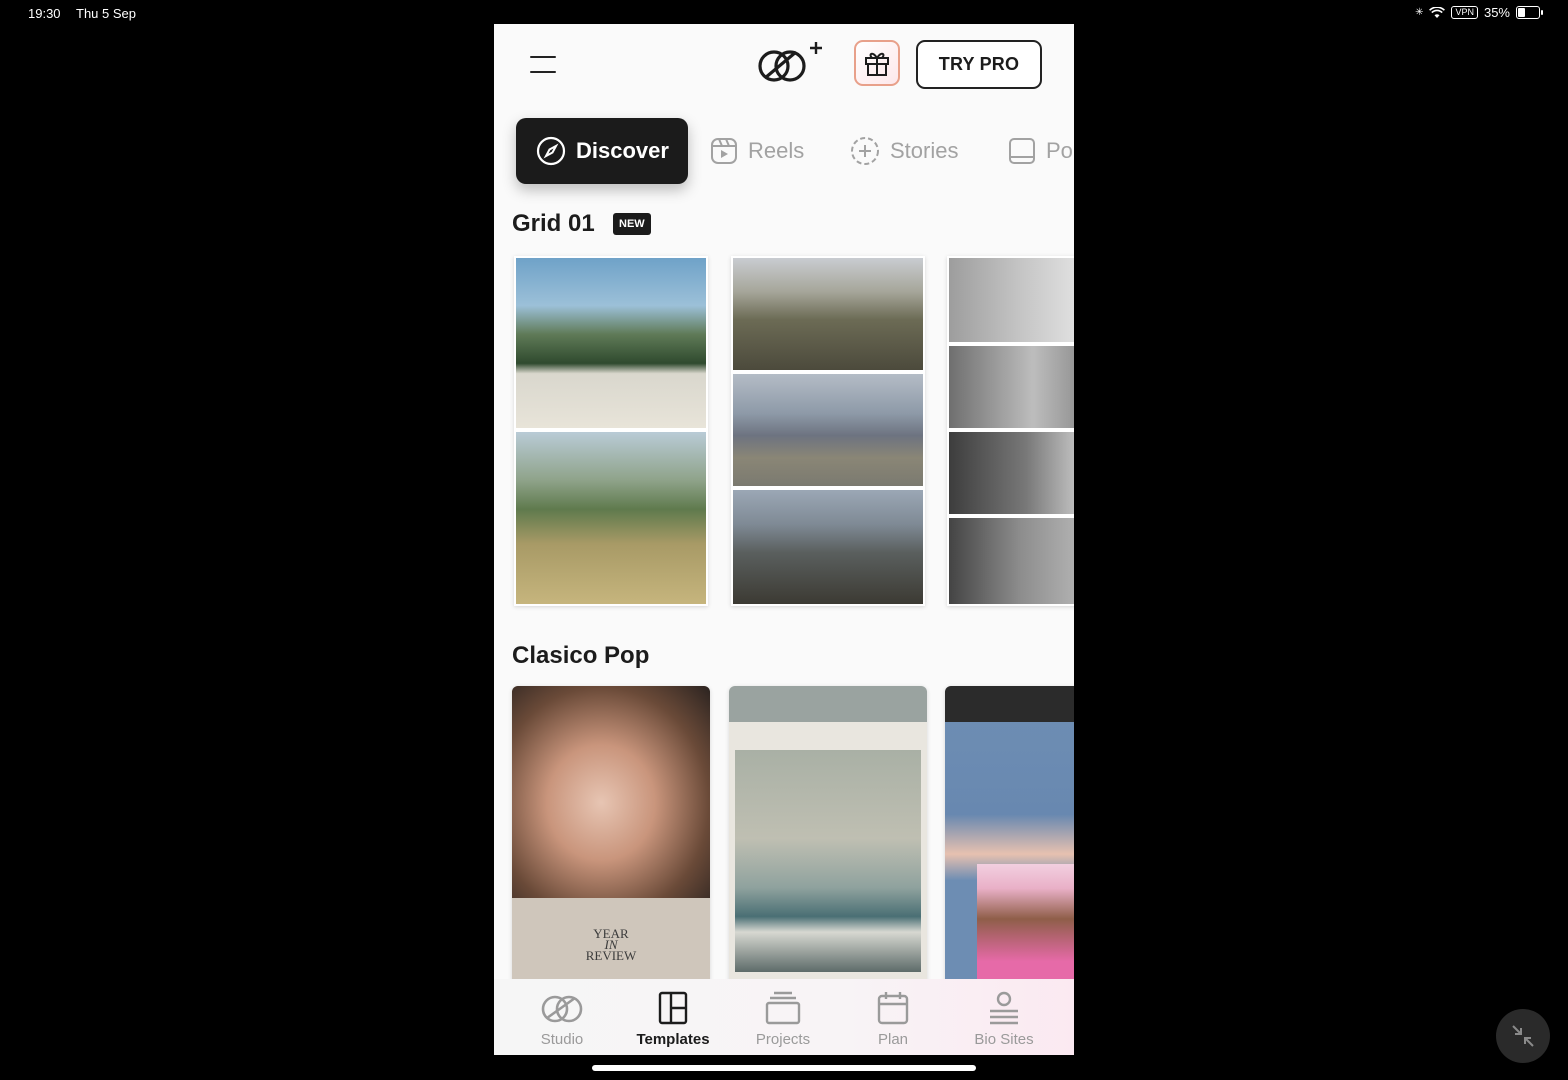  I want to click on activity-icon: ✳, so click(1419, 12).